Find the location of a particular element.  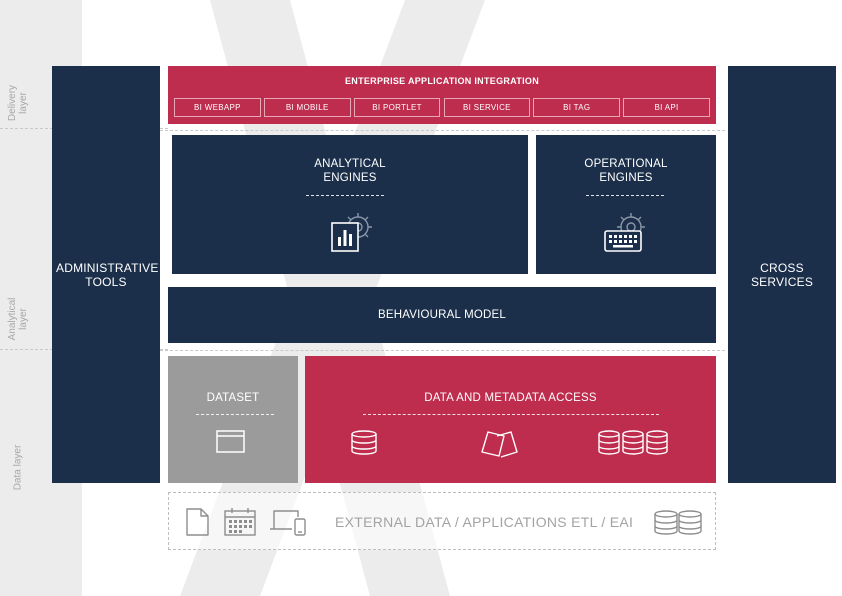

operational-engines-title-line2: ENGINES is located at coordinates (626, 178).